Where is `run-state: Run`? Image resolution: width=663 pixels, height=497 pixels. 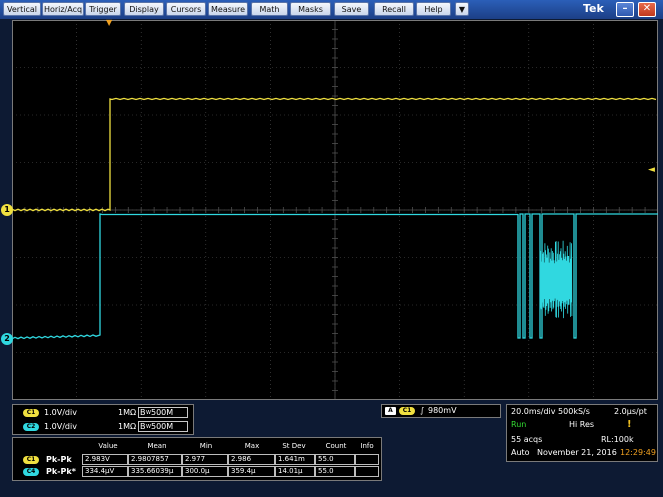 run-state: Run is located at coordinates (519, 424).